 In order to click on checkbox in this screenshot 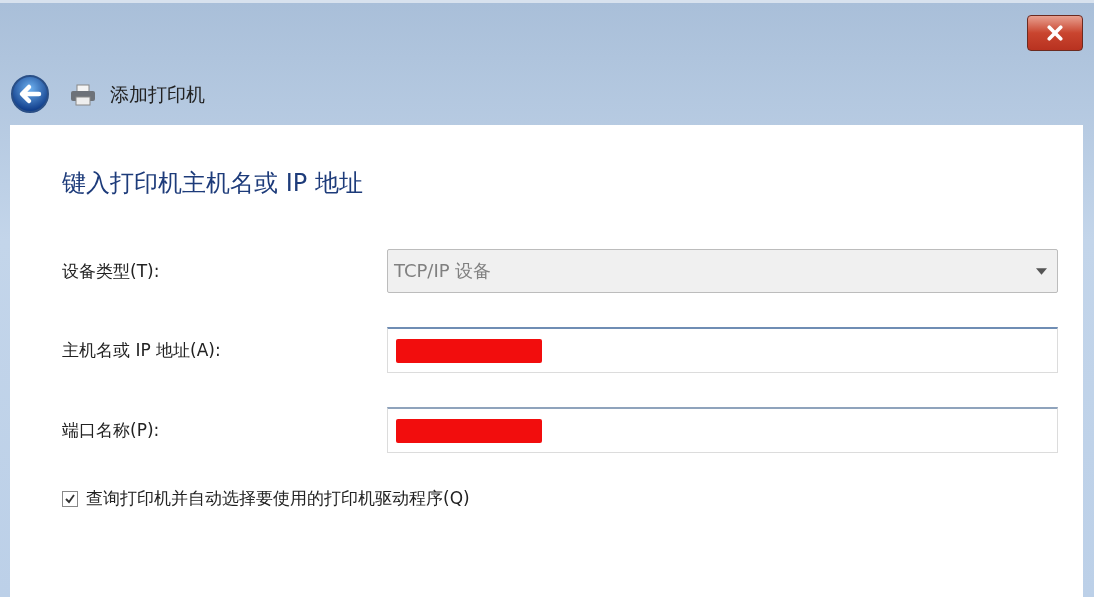, I will do `click(70, 498)`.